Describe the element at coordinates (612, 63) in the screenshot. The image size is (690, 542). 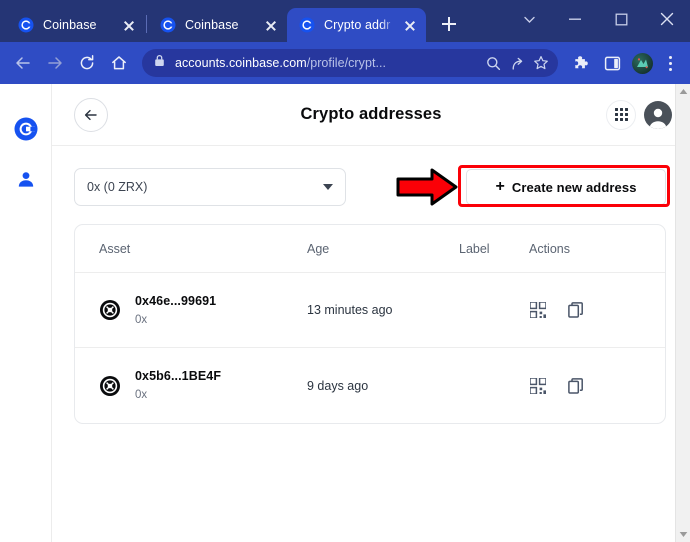
I see `side-panel-icon` at that location.